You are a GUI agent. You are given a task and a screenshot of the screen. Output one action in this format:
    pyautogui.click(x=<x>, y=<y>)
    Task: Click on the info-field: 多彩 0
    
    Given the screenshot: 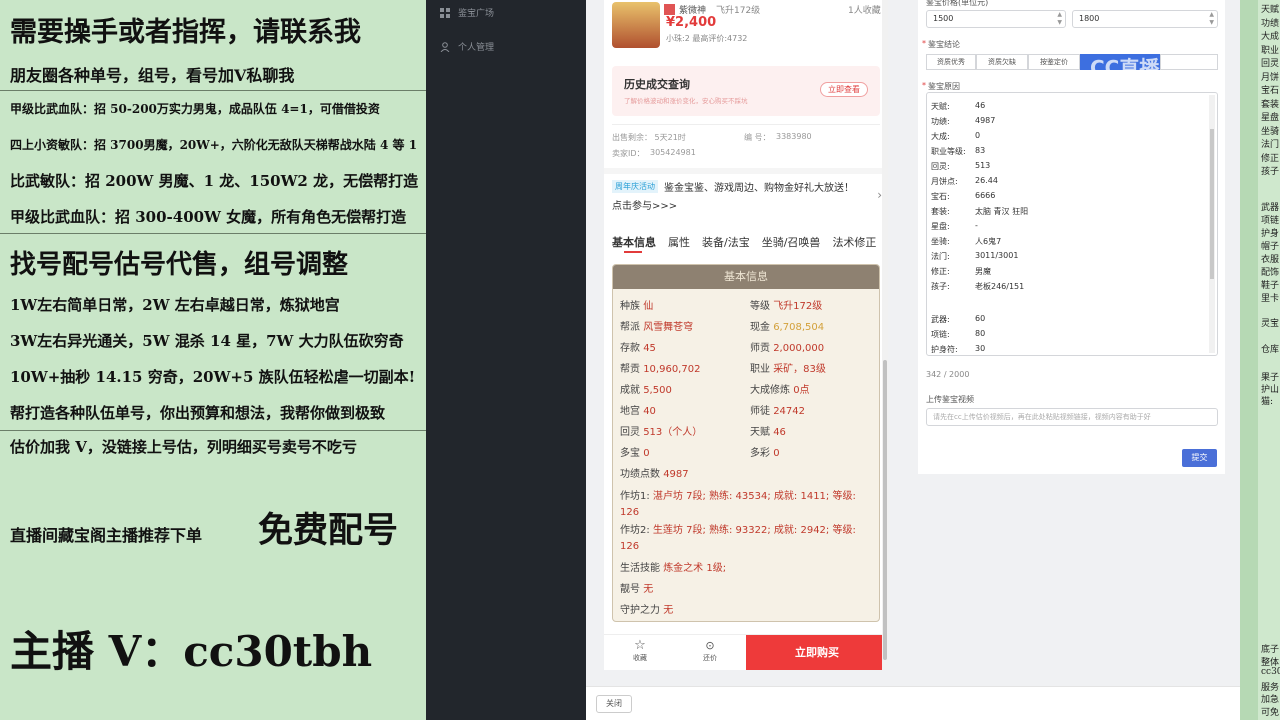 What is the action you would take?
    pyautogui.click(x=765, y=451)
    